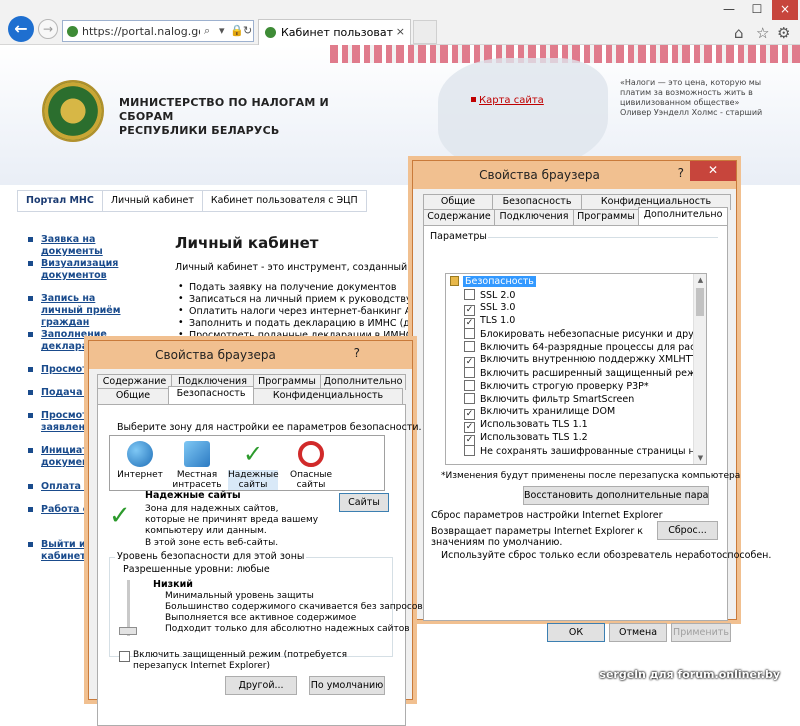 This screenshot has width=800, height=726. What do you see at coordinates (347, 685) in the screenshot?
I see `default-level-button: По умолчанию` at bounding box center [347, 685].